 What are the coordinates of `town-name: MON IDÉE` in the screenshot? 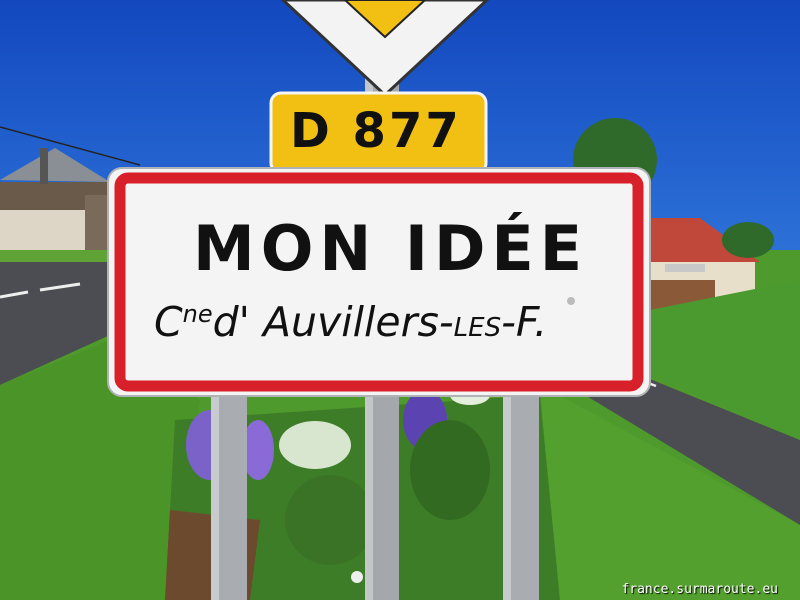 It's located at (391, 248).